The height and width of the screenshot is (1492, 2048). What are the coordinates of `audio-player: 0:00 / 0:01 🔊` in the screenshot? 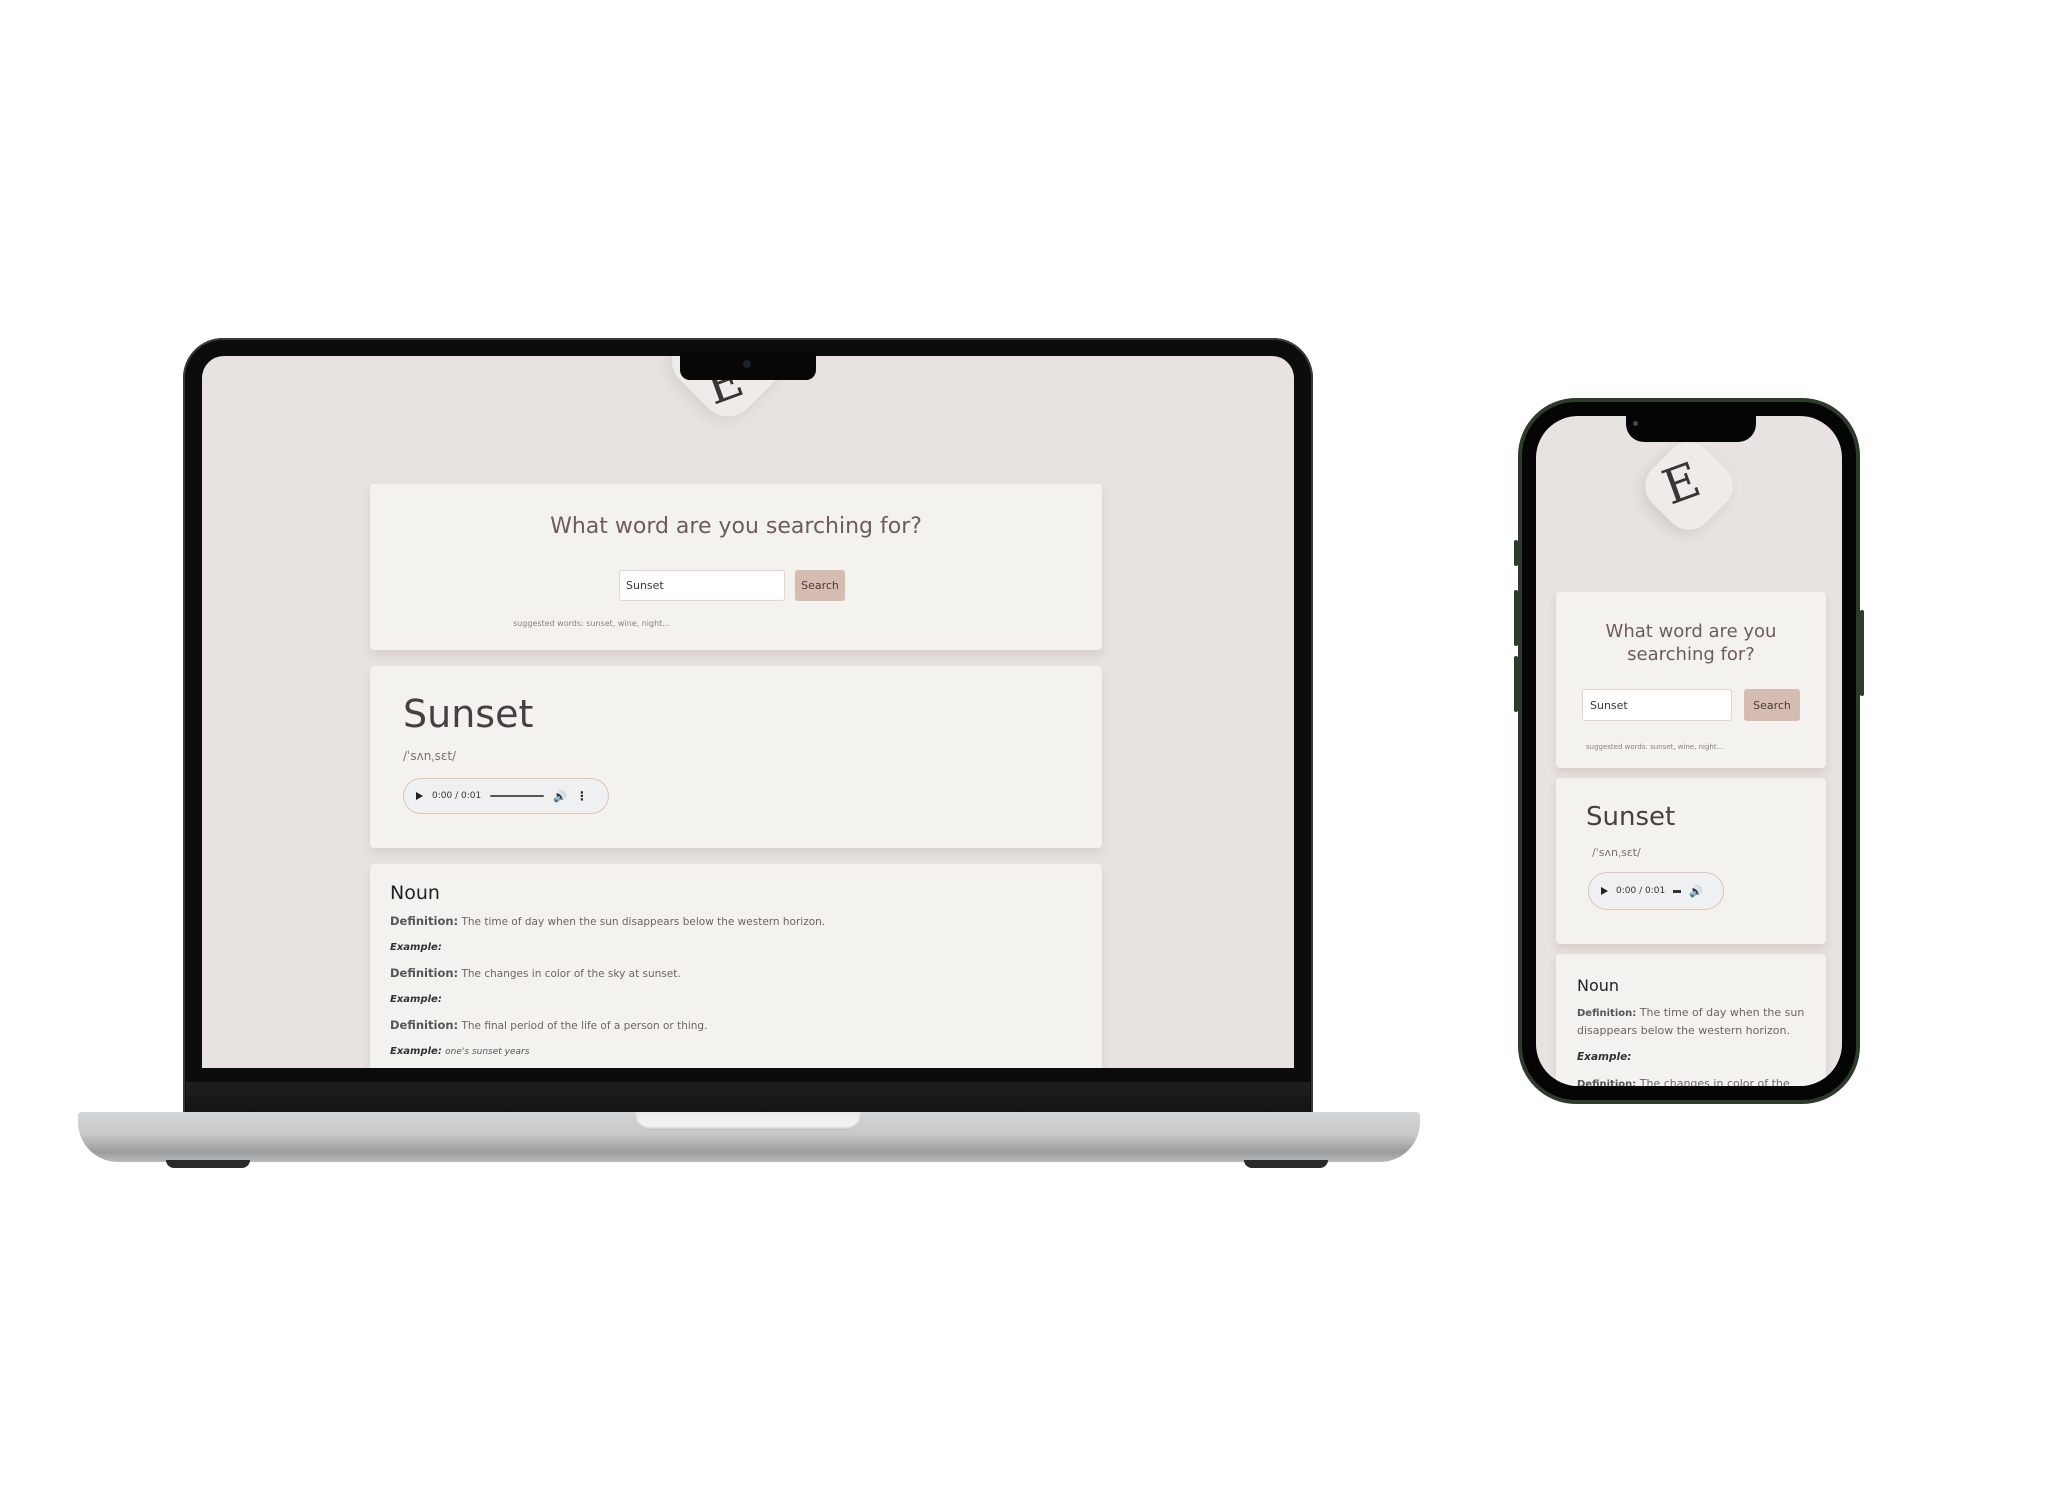 It's located at (1656, 891).